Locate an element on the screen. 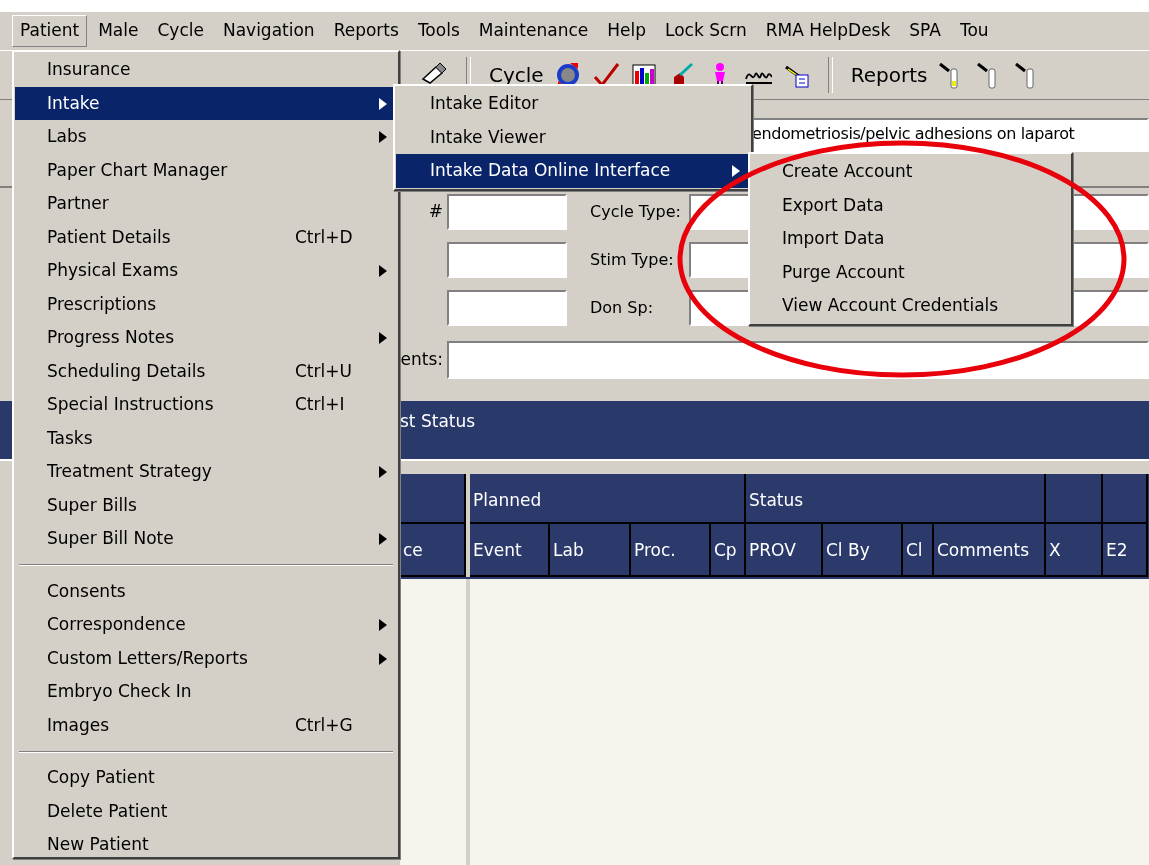  menu-item: Export Data is located at coordinates (910, 205).